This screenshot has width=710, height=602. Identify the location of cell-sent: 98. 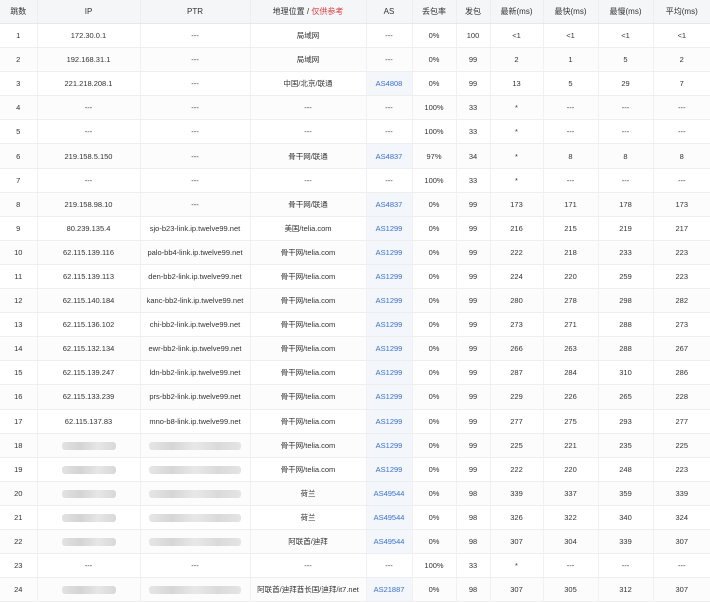
(473, 589).